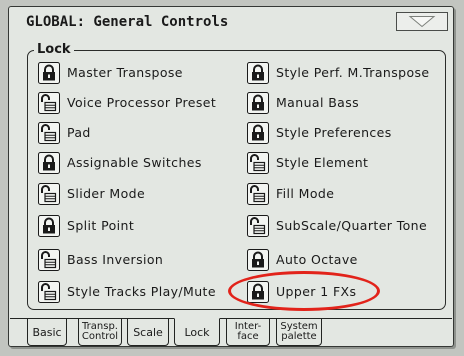 The width and height of the screenshot is (464, 356). I want to click on tab-label: Lock, so click(197, 332).